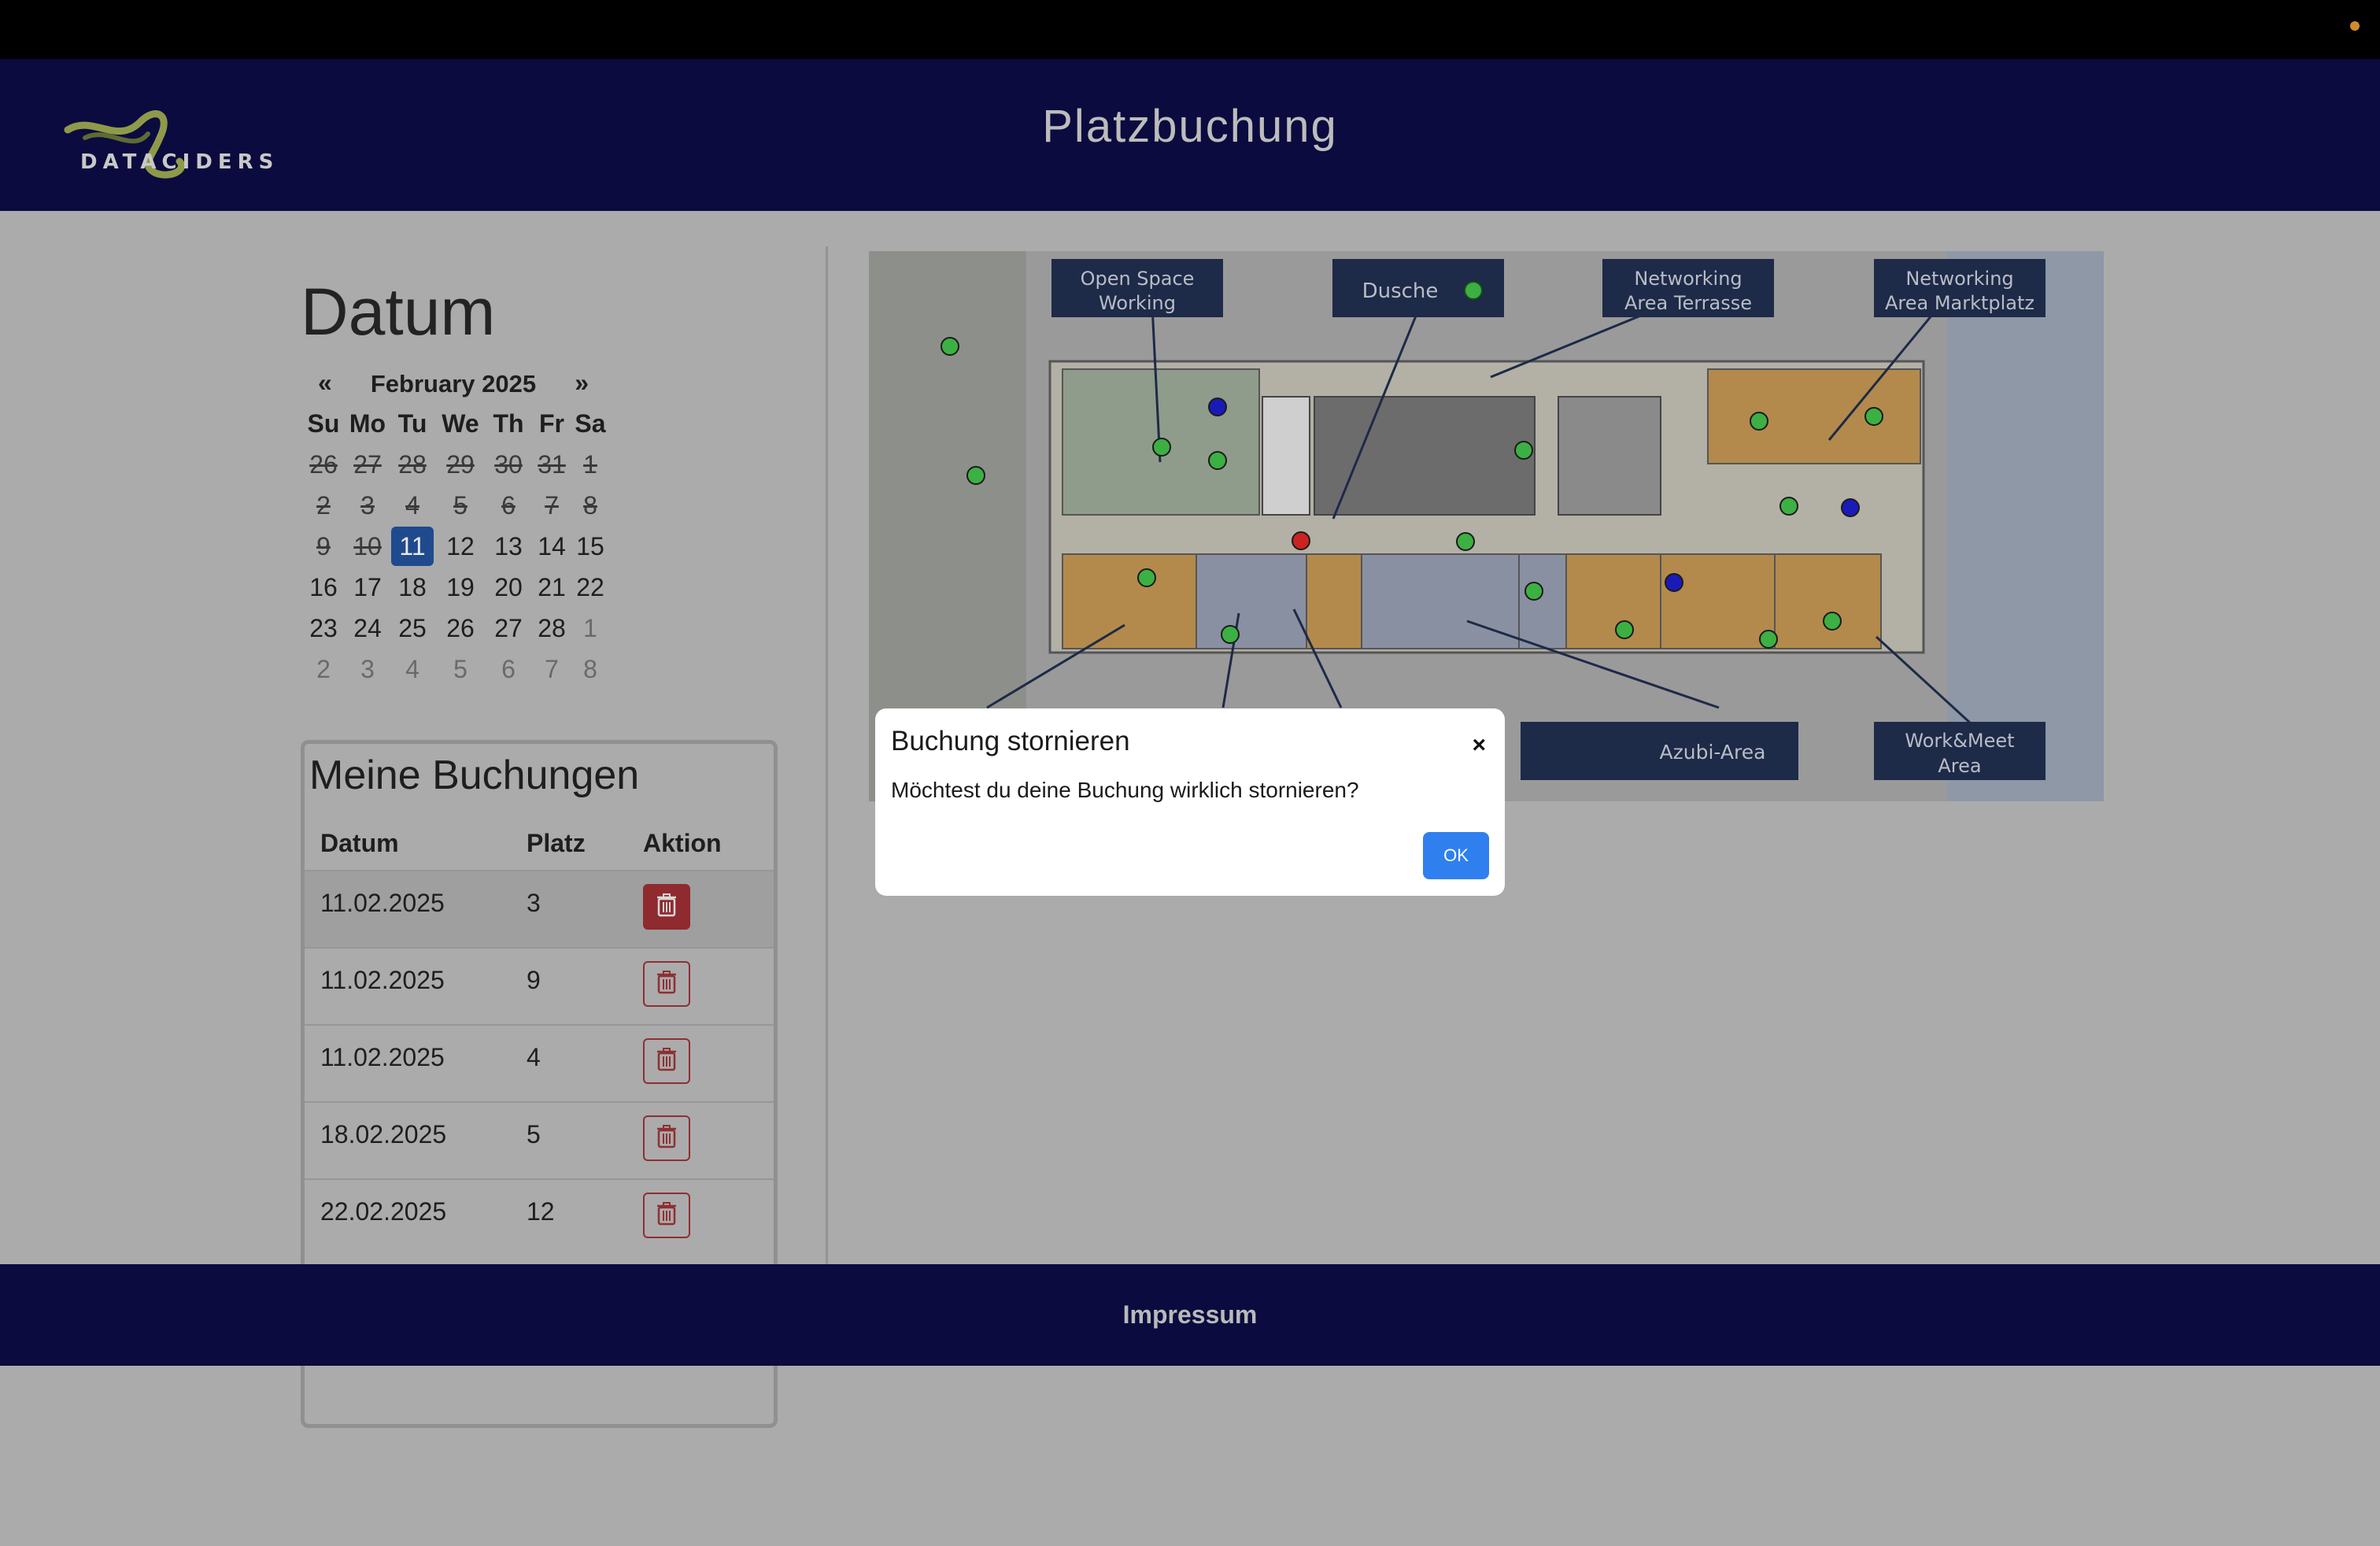 This screenshot has width=2380, height=1546. Describe the element at coordinates (461, 423) in the screenshot. I see `weekday-header: We` at that location.